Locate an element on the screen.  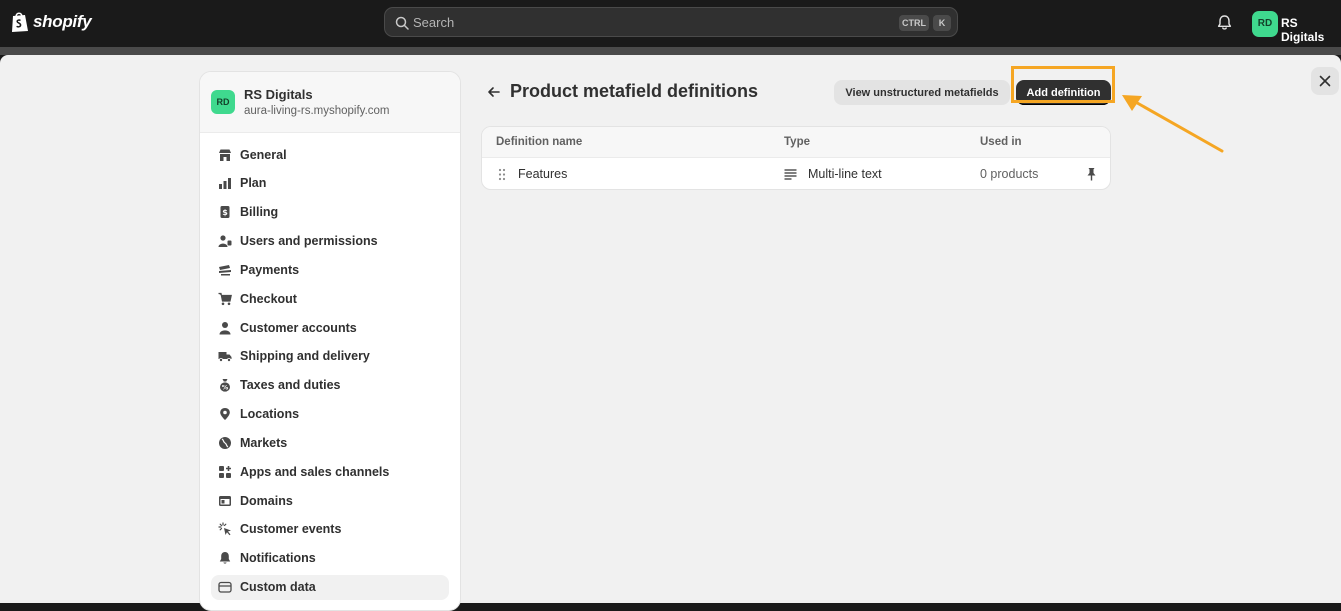
sidebar-item-label: Apps and sales channels is located at coordinates (315, 471).